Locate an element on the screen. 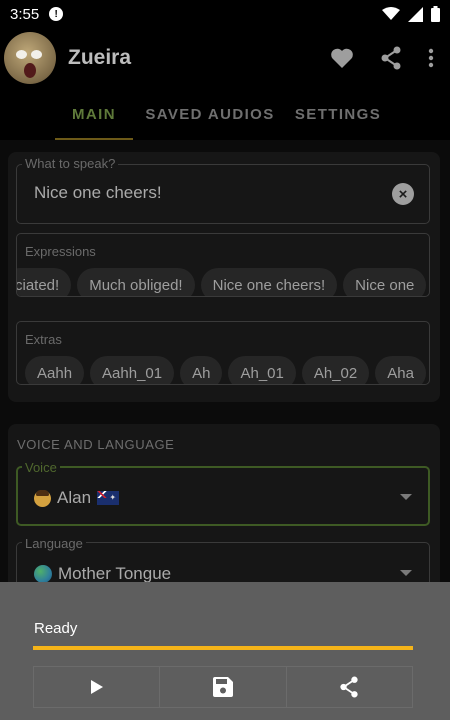 The width and height of the screenshot is (450, 720). more-vert-icon is located at coordinates (431, 58).